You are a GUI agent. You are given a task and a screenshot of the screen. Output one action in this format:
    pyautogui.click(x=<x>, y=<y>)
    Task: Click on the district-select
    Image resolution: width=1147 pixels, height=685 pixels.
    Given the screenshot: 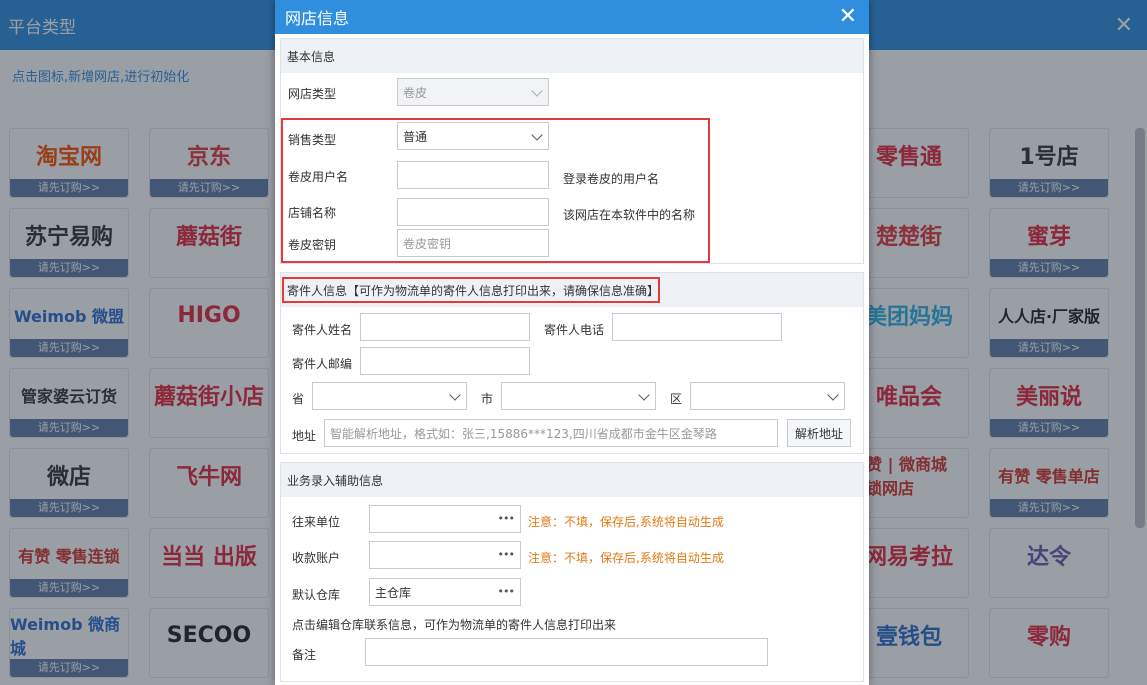 What is the action you would take?
    pyautogui.click(x=767, y=396)
    